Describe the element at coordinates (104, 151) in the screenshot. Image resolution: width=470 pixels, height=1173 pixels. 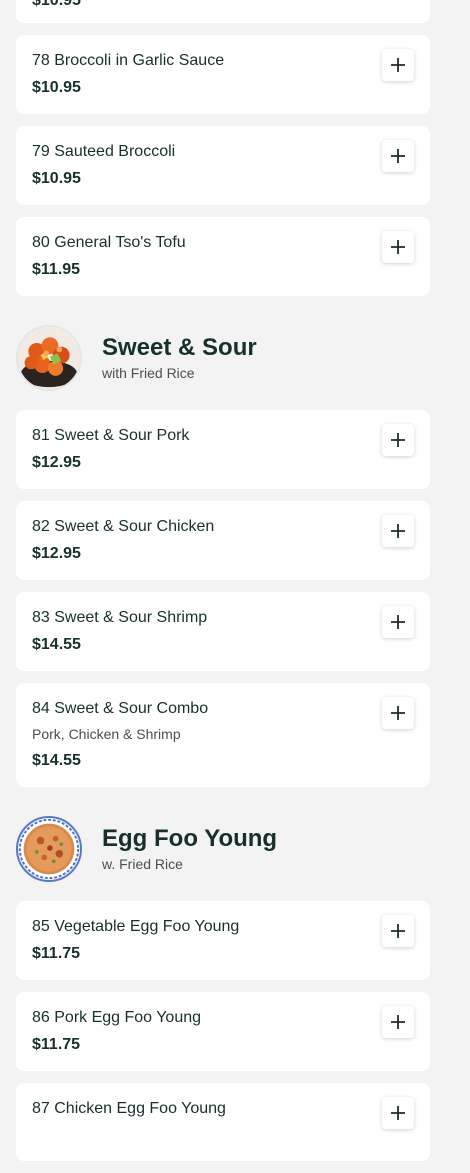
I see `item-name: 79 Sauteed Broccoli` at that location.